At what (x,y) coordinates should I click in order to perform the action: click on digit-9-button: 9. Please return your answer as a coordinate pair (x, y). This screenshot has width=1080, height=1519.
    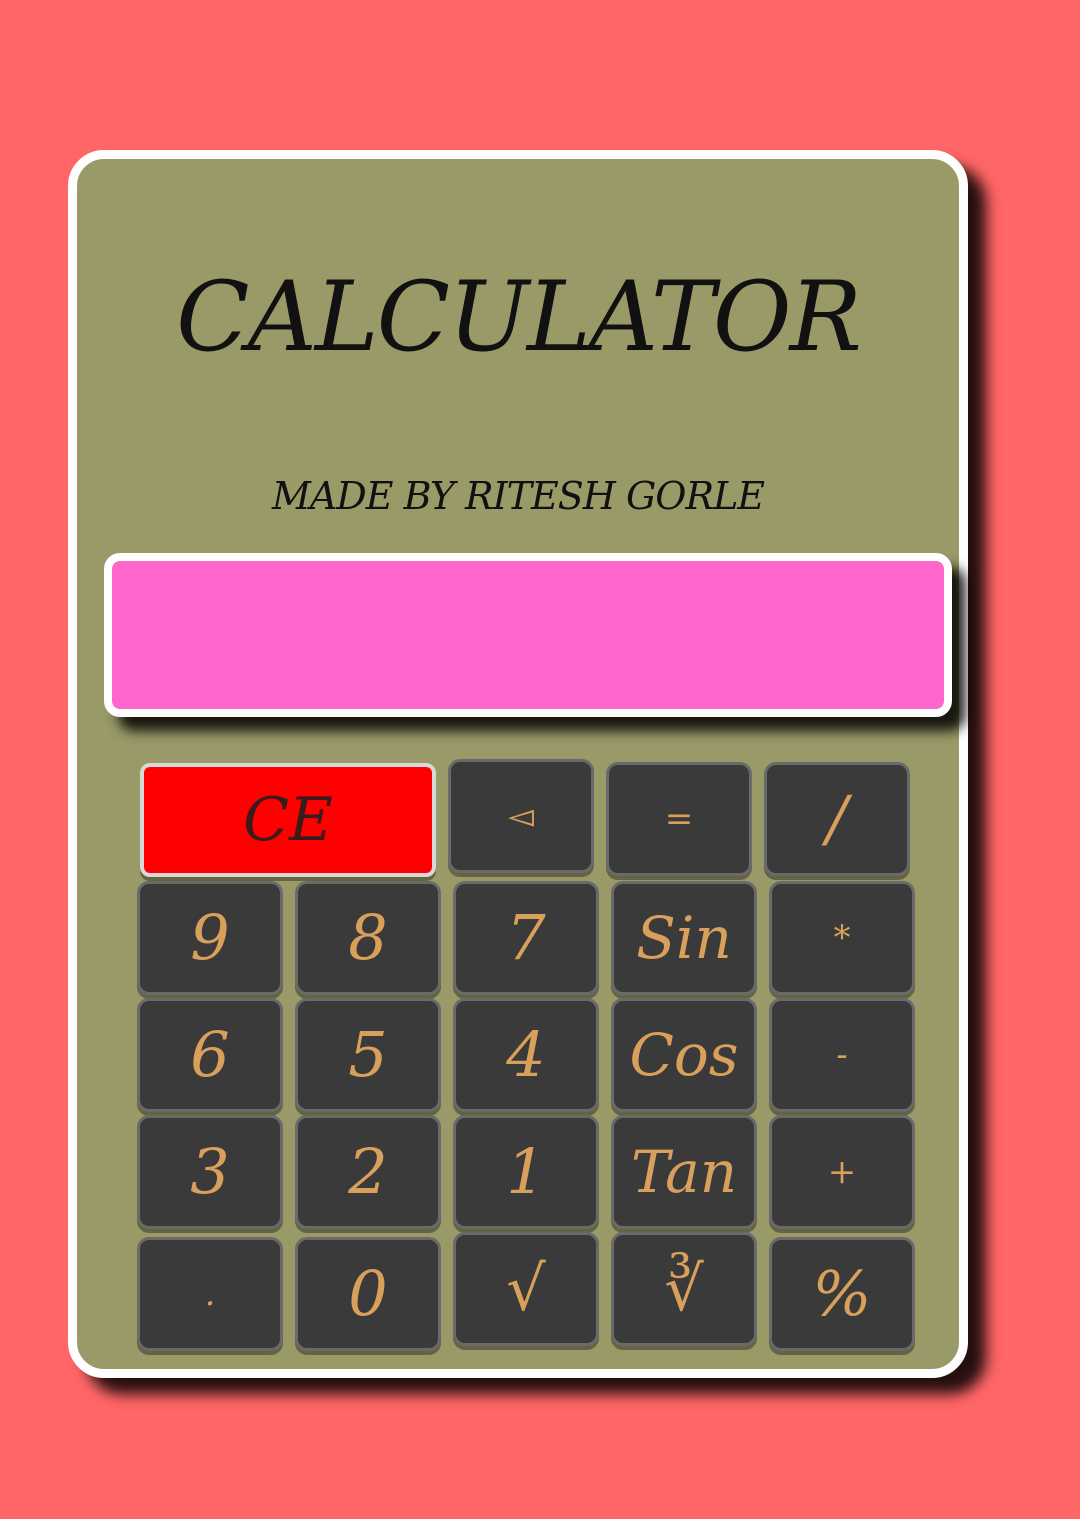
    Looking at the image, I should click on (210, 938).